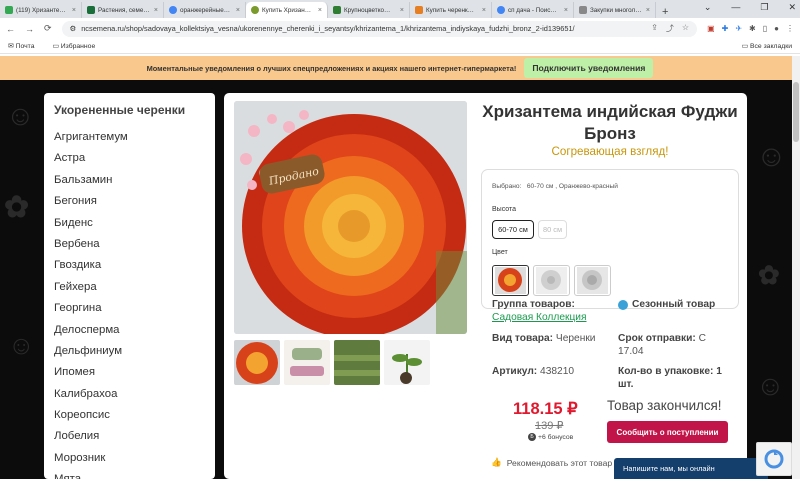 The height and width of the screenshot is (479, 800). I want to click on new-tab-button: +, so click(665, 12).